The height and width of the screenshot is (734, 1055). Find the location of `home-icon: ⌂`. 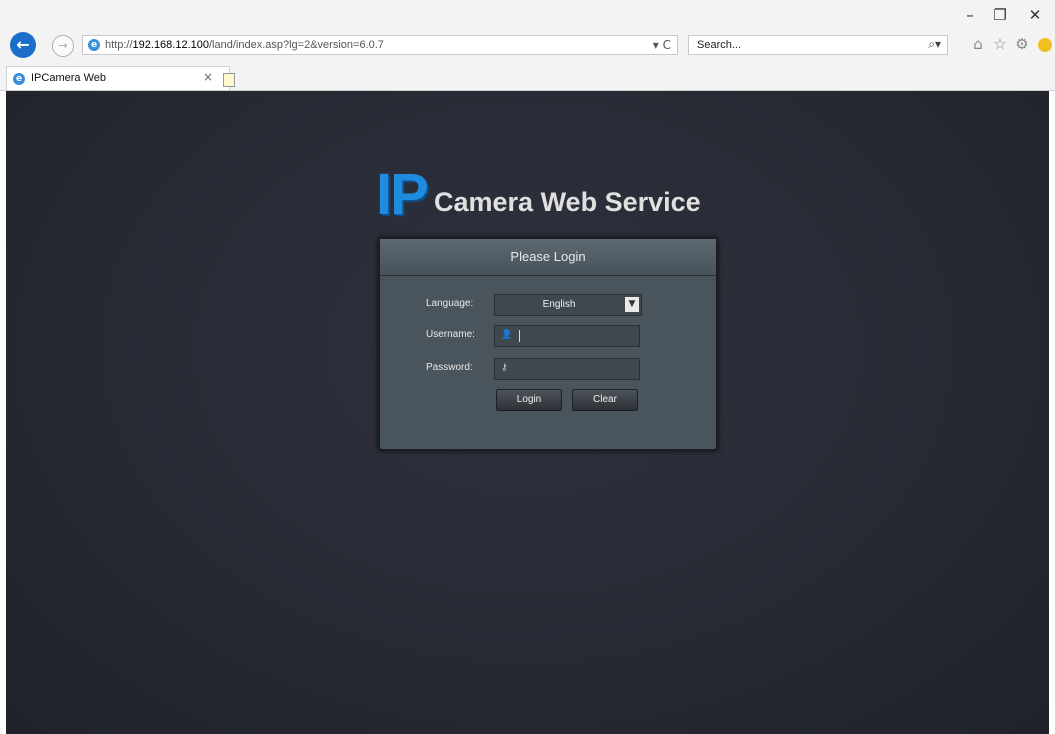

home-icon: ⌂ is located at coordinates (978, 44).